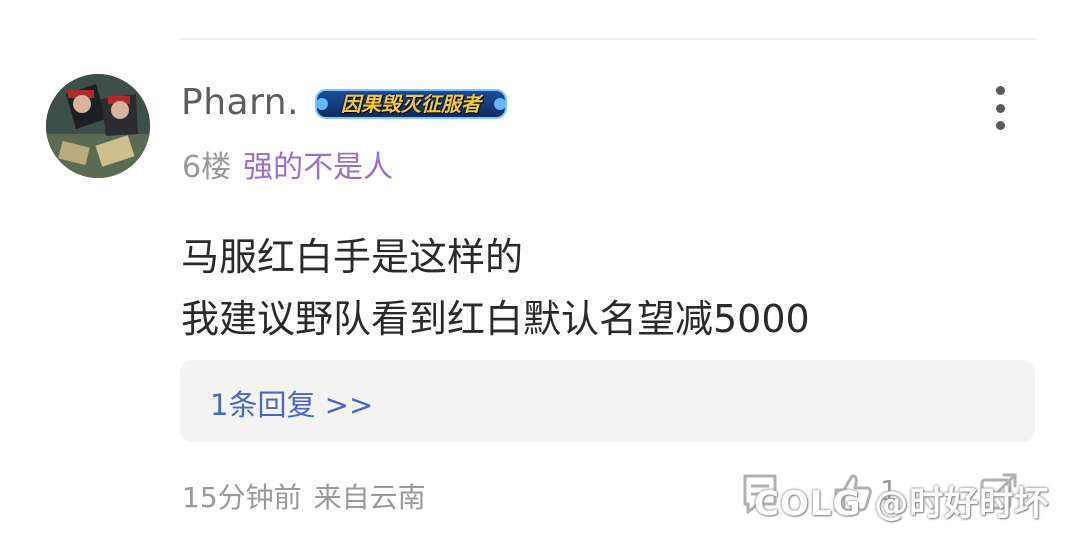 This screenshot has height=548, width=1080. What do you see at coordinates (352, 257) in the screenshot?
I see `content-line: 马服红白手是这样的` at bounding box center [352, 257].